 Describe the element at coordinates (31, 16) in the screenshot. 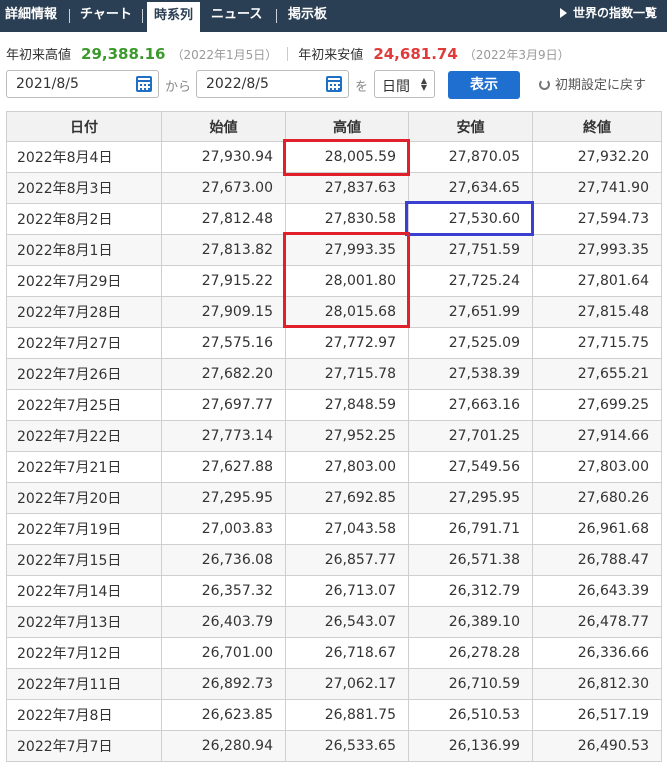

I see `tab-details: 詳細情報` at that location.